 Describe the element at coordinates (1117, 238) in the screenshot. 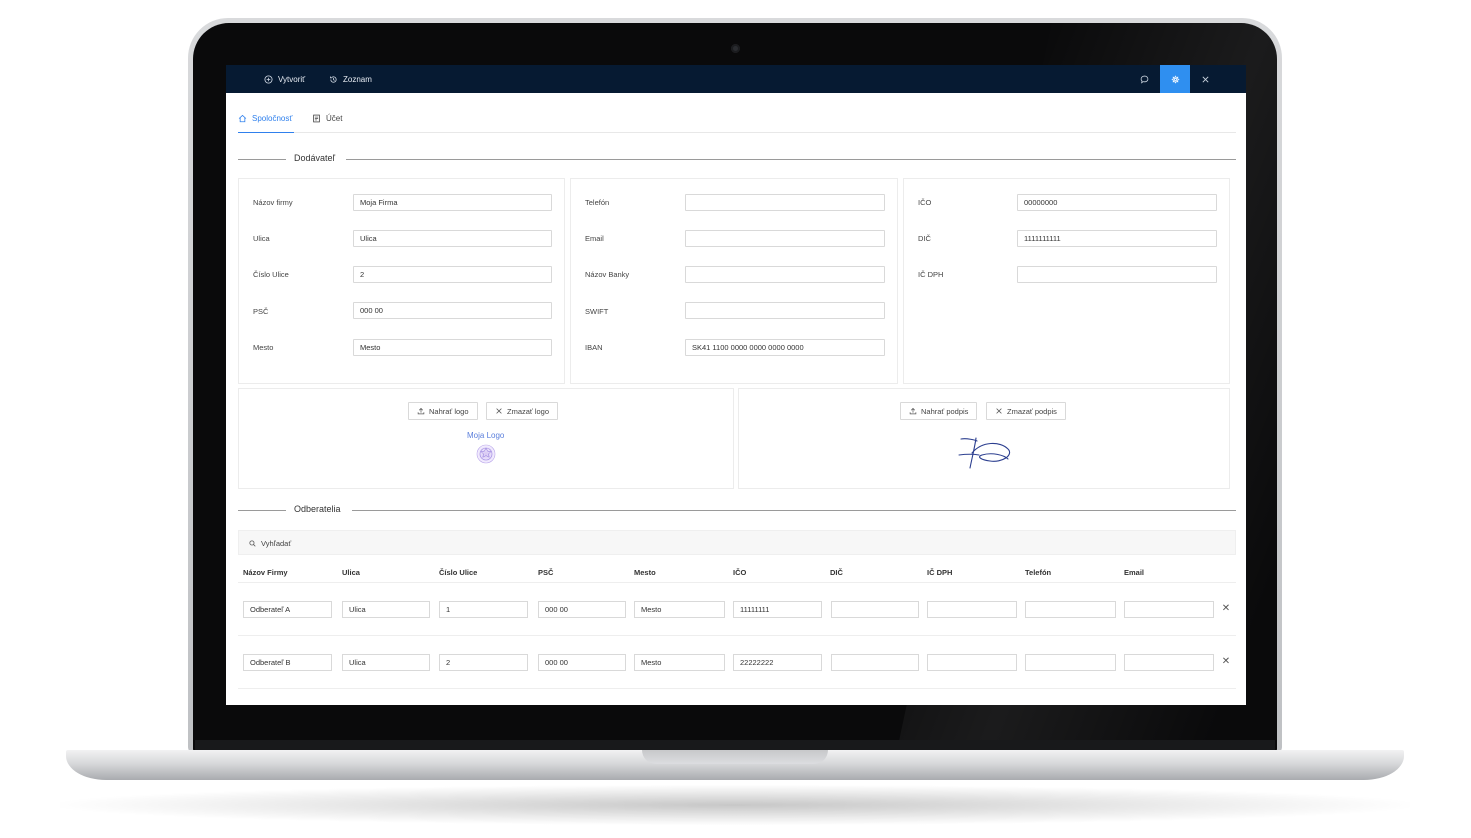

I see `dic-input` at that location.